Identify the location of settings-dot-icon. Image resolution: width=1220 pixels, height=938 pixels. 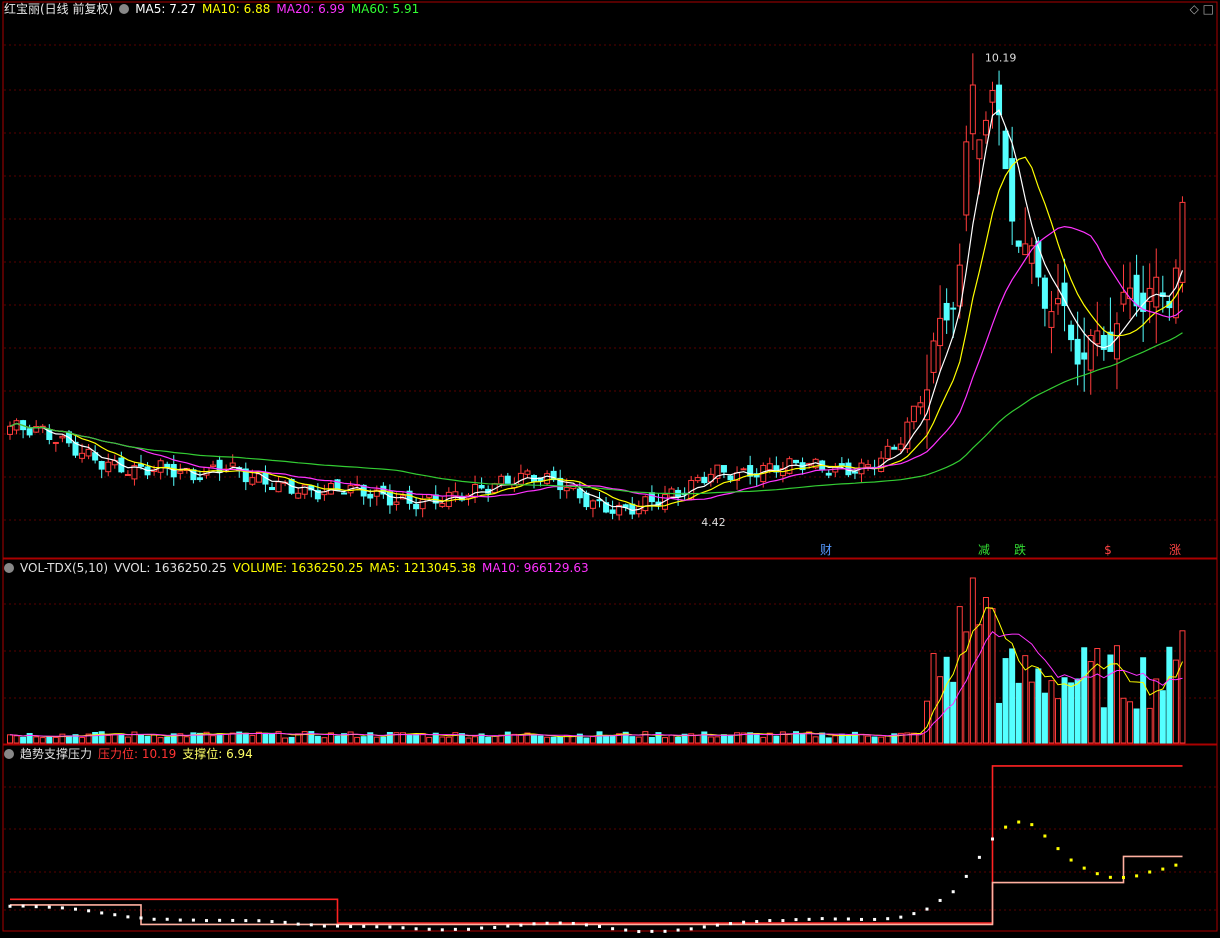
(124, 8).